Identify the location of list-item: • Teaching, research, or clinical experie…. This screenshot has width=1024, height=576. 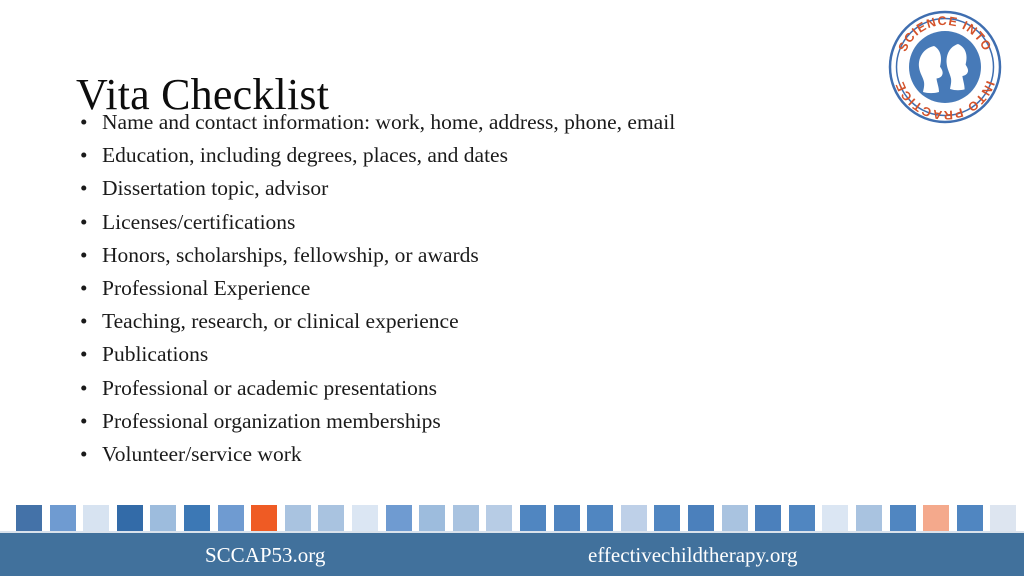
(471, 321).